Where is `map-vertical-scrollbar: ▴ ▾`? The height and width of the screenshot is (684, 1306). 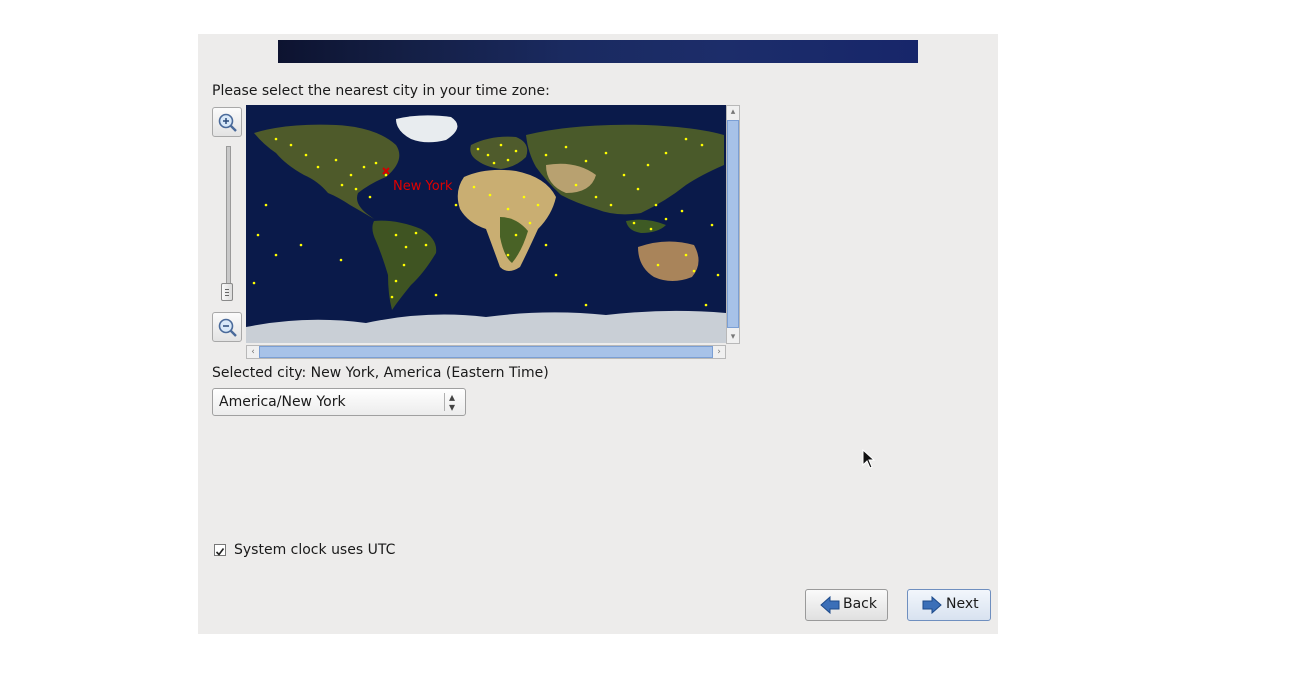 map-vertical-scrollbar: ▴ ▾ is located at coordinates (733, 224).